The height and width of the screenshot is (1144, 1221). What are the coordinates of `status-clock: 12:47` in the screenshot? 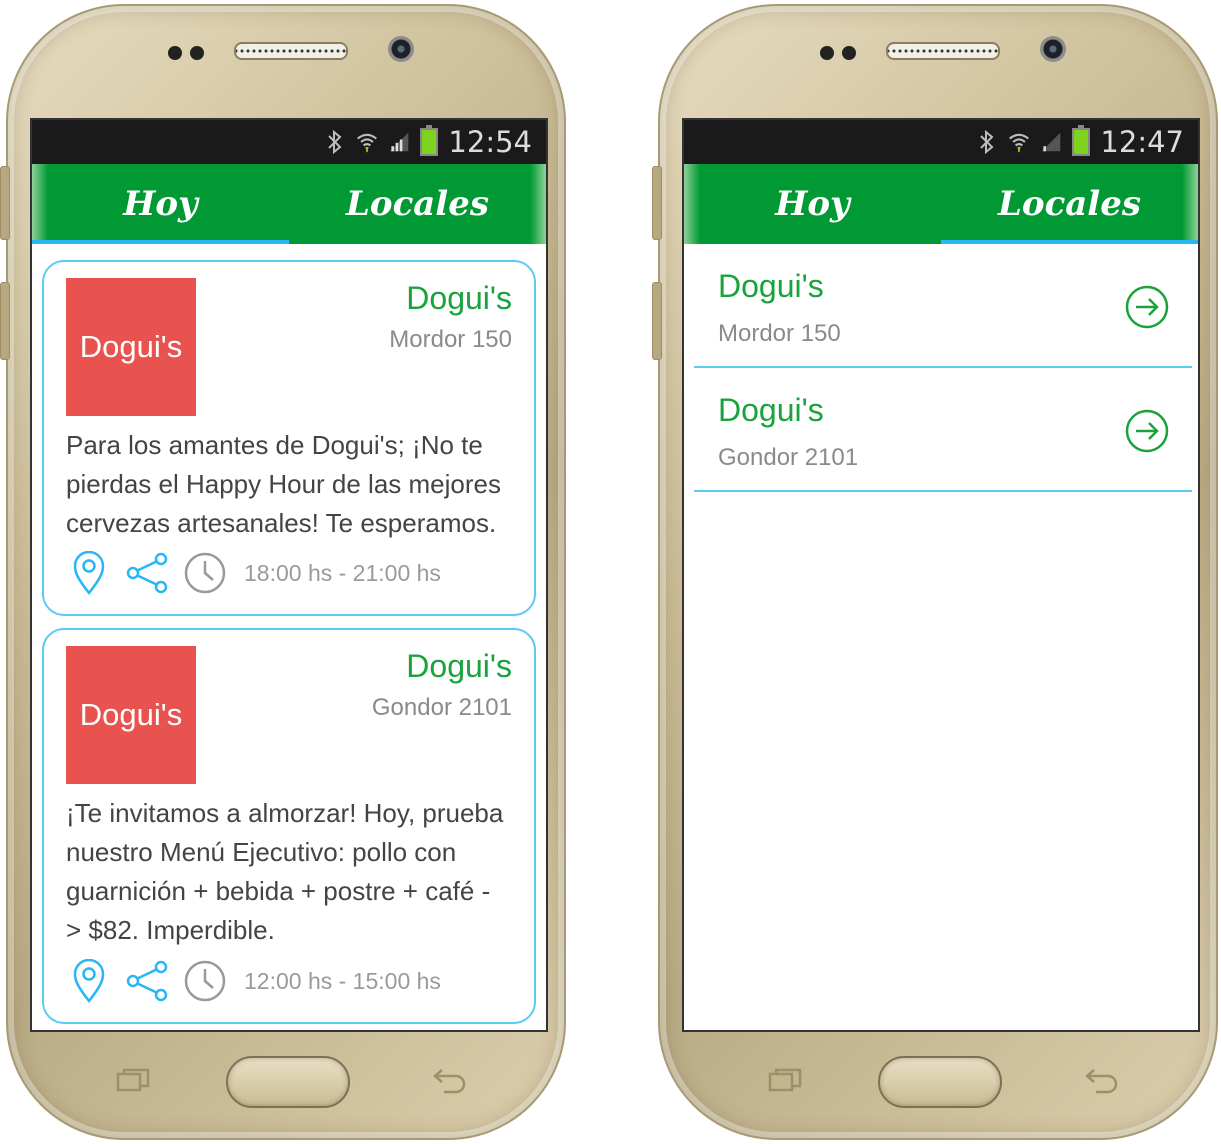 It's located at (1142, 142).